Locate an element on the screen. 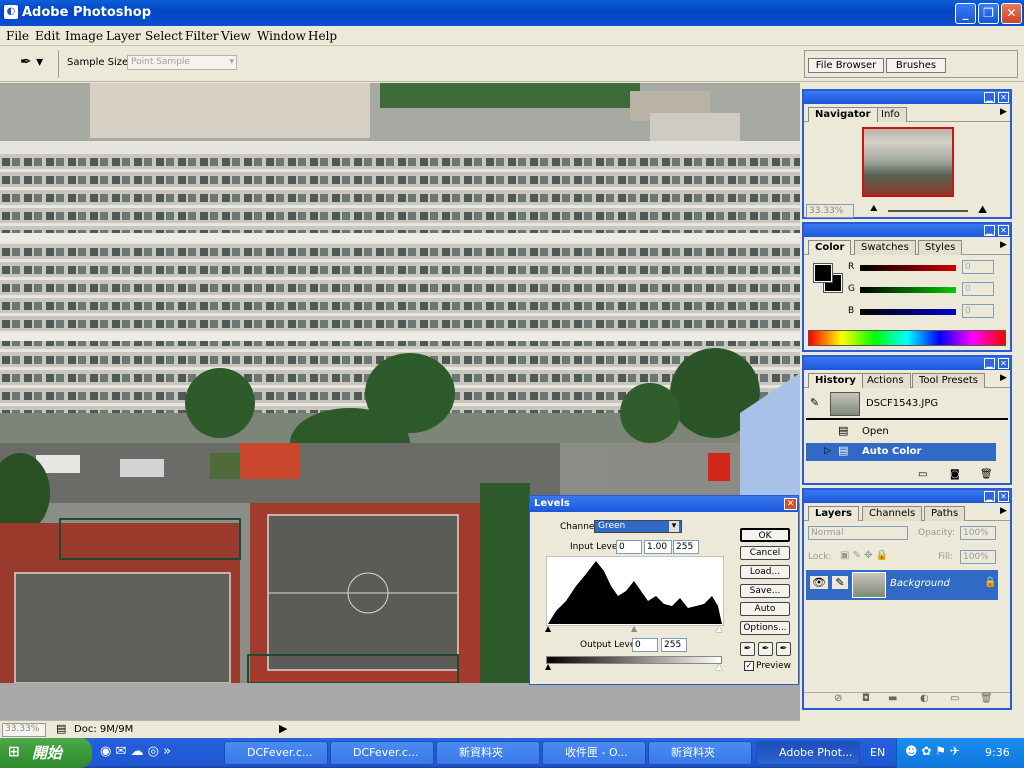 The height and width of the screenshot is (768, 1024). output-black-field: 0 is located at coordinates (645, 645).